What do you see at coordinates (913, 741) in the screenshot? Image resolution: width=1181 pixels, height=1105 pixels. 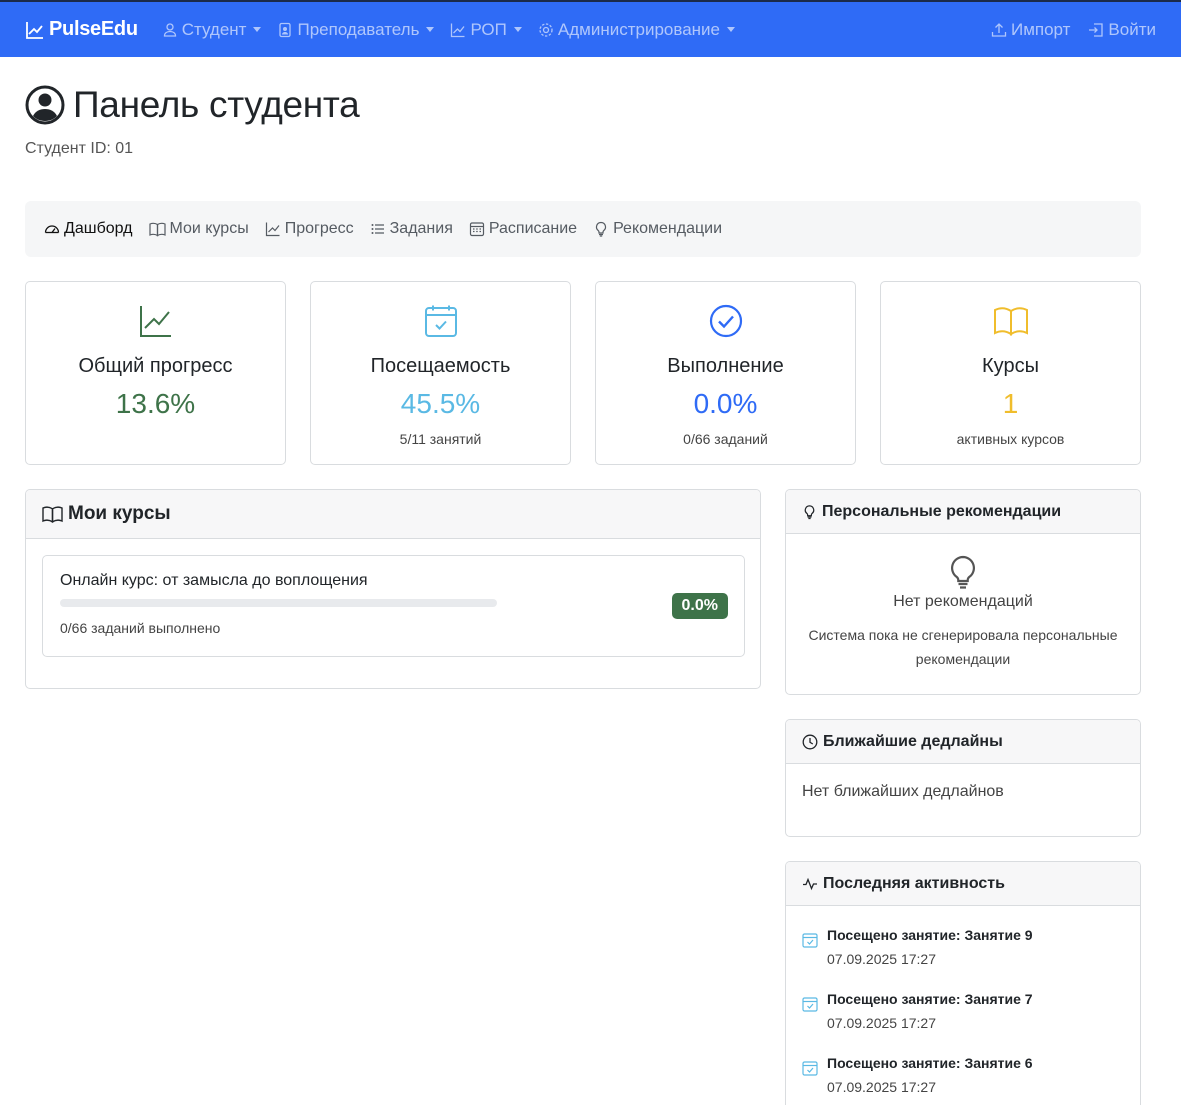 I see `panel-title: Ближайшие дедлайны` at bounding box center [913, 741].